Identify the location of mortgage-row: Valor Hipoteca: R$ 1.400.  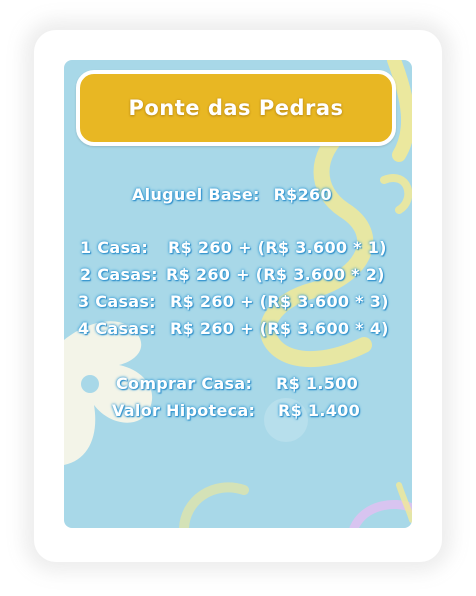
(236, 411).